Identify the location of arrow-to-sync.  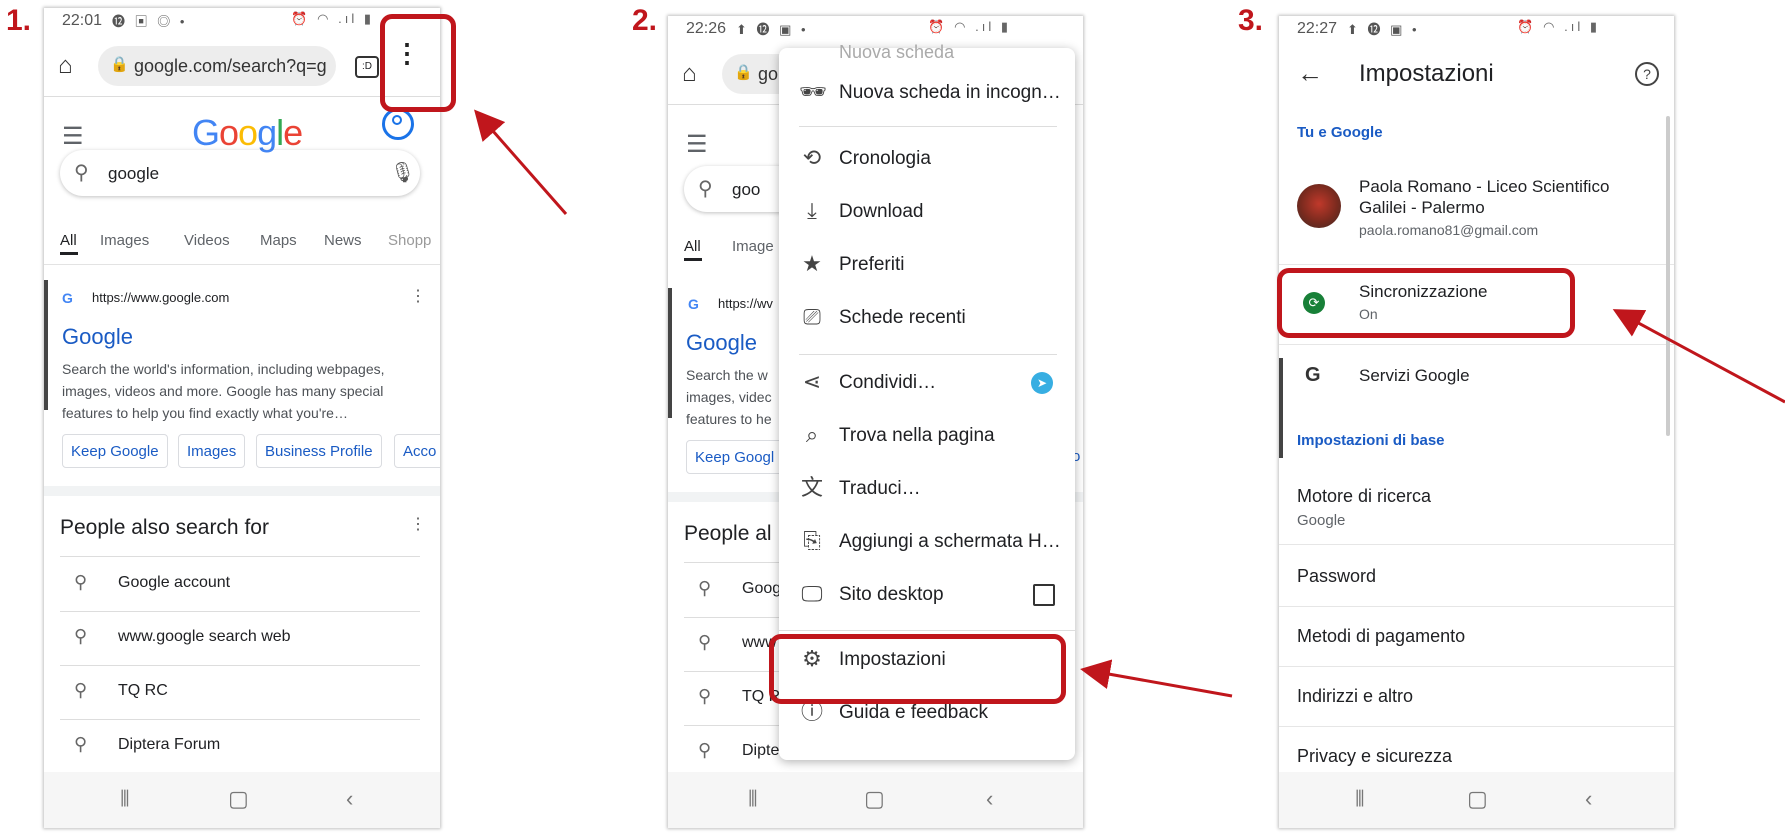
(1698, 356).